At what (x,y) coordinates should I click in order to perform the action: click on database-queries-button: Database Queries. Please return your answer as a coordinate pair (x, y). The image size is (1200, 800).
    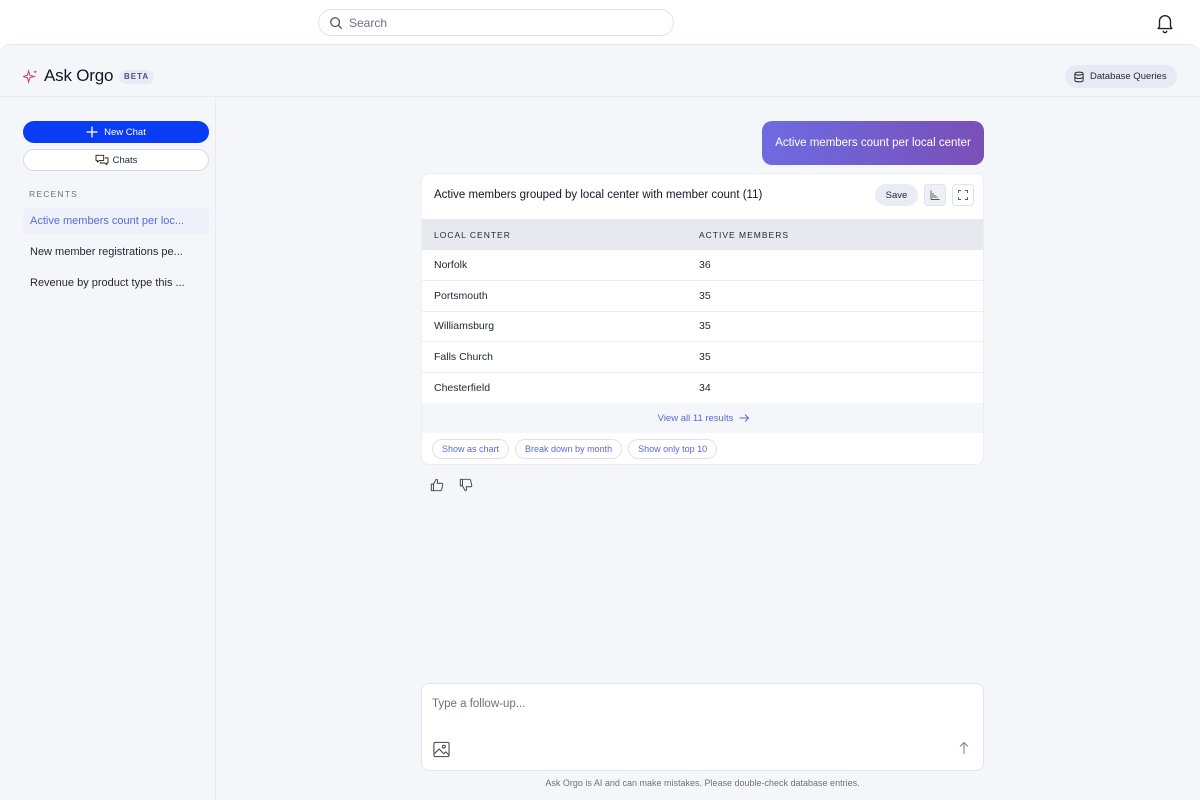
    Looking at the image, I should click on (1121, 76).